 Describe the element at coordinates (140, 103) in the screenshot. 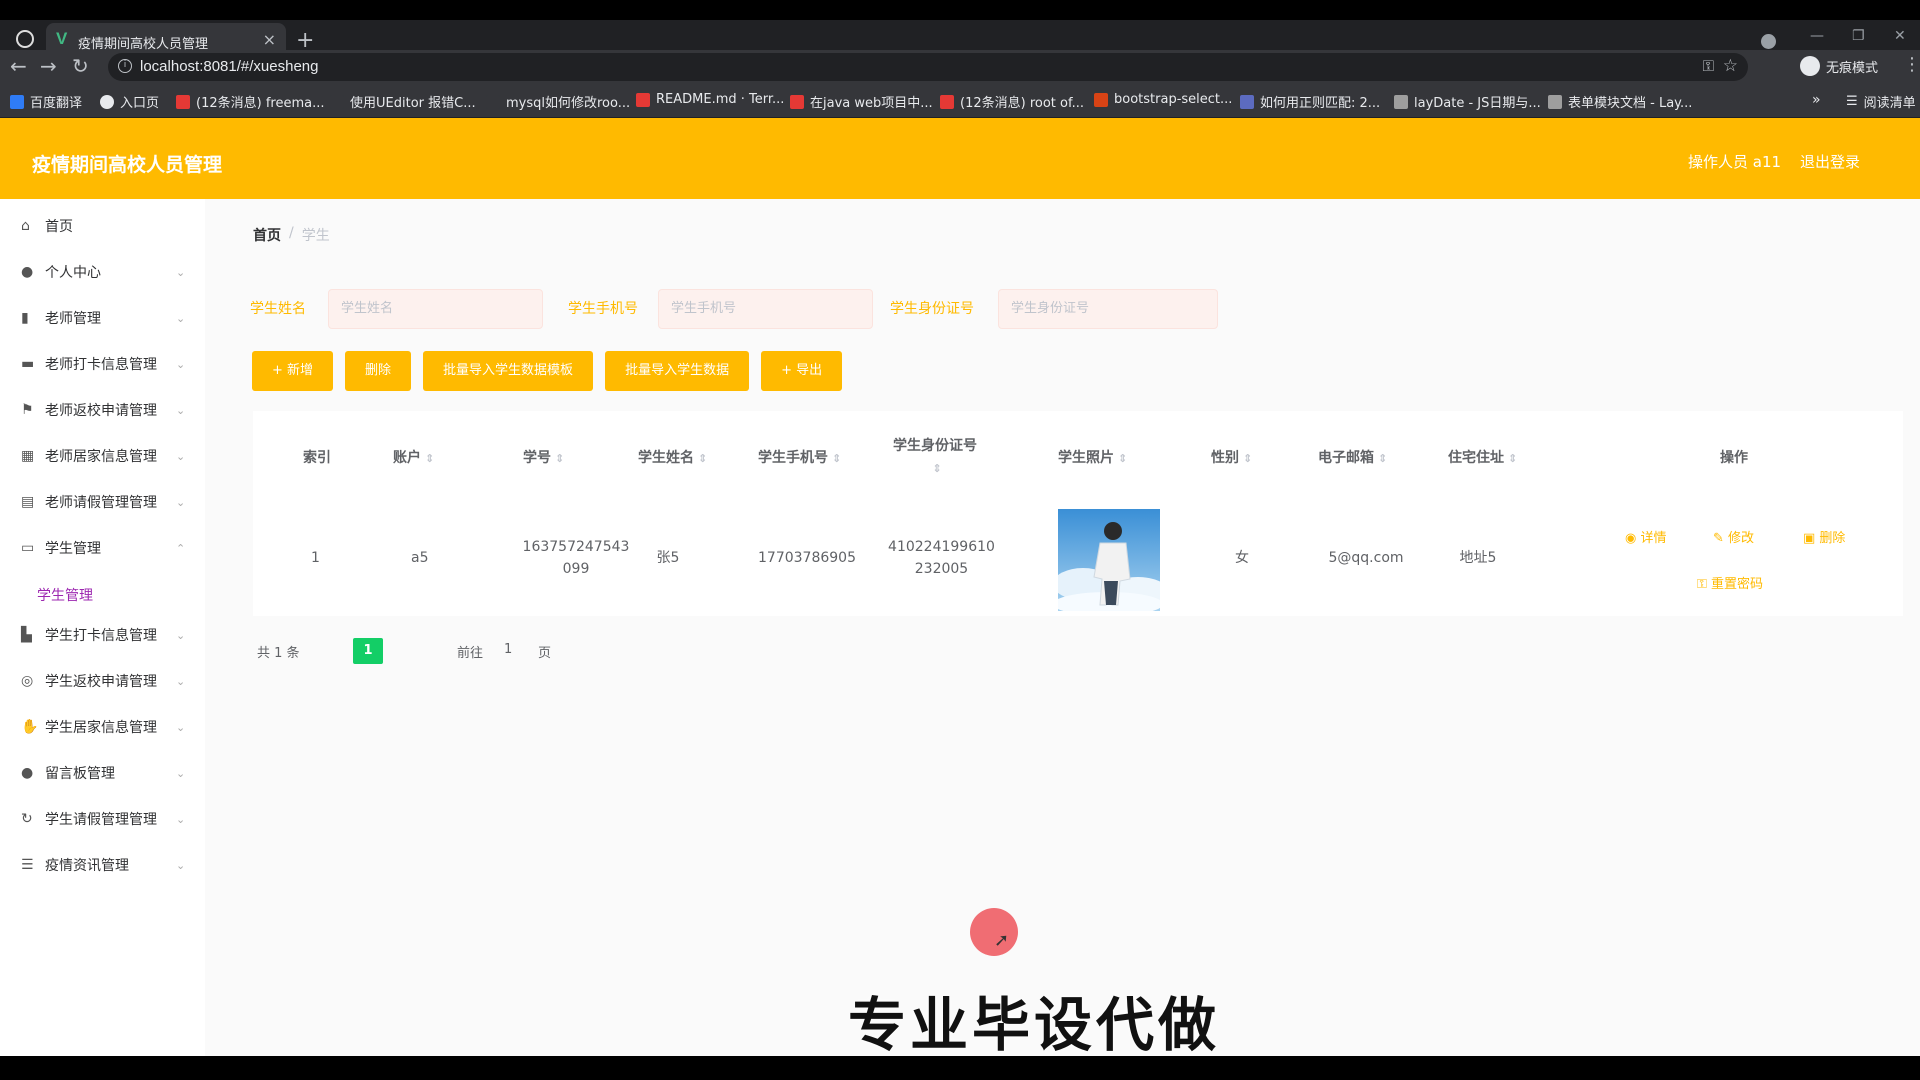

I see `bookmark-label: 入口页` at that location.